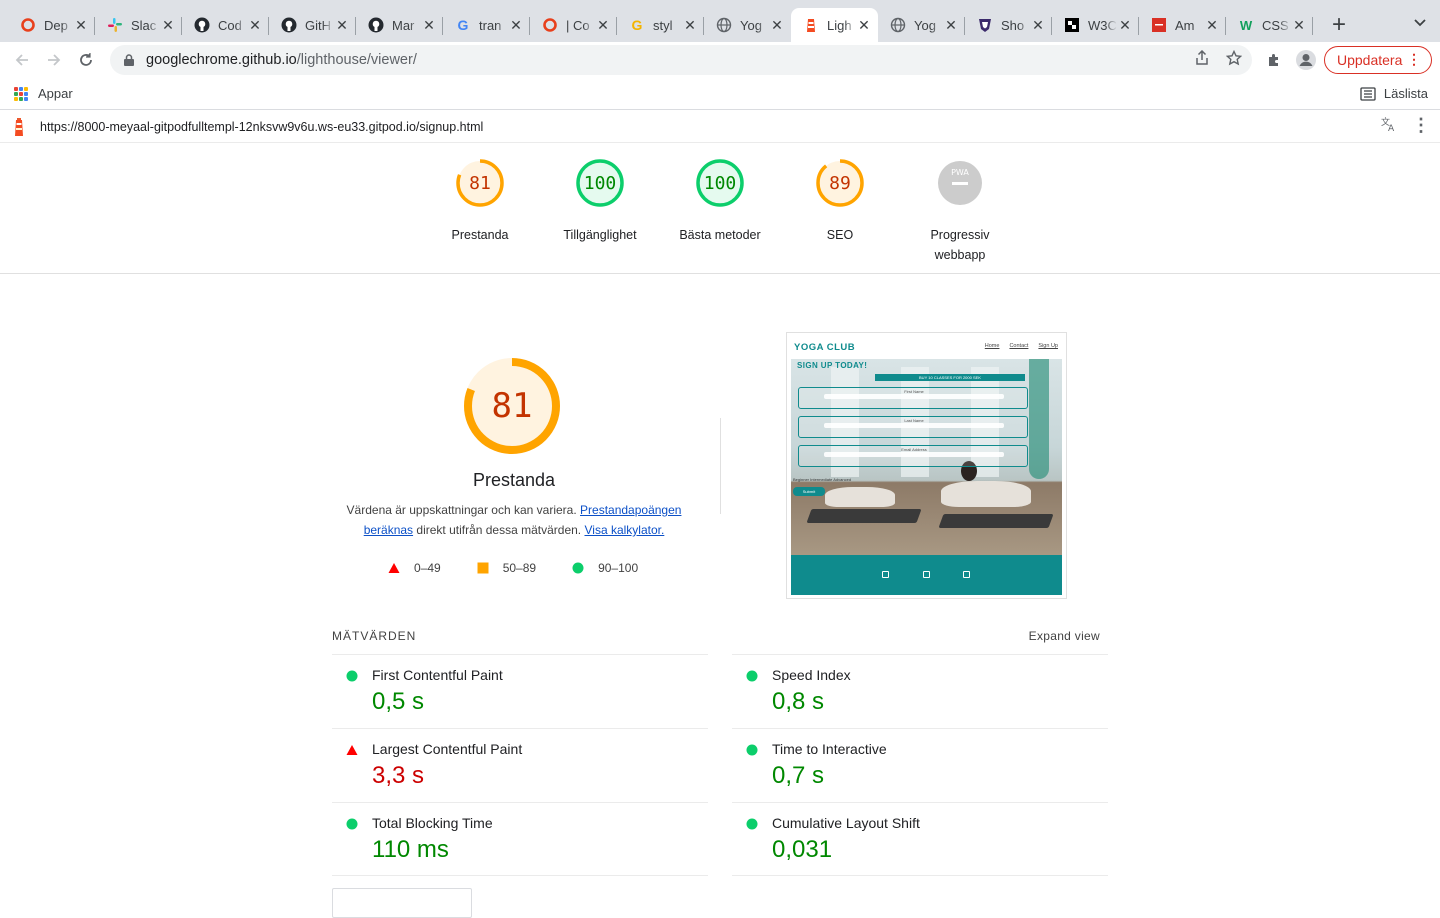  I want to click on share-icon, so click(1202, 59).